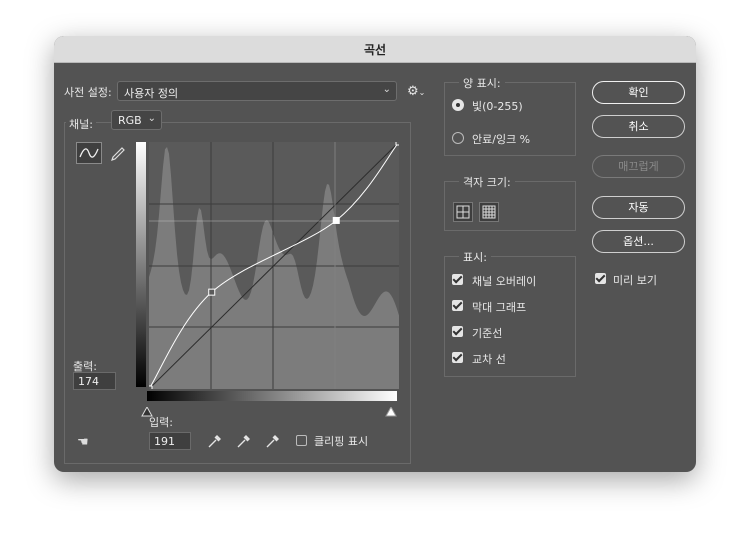 The height and width of the screenshot is (546, 750). Describe the element at coordinates (638, 92) in the screenshot. I see `ok-button: 확인` at that location.